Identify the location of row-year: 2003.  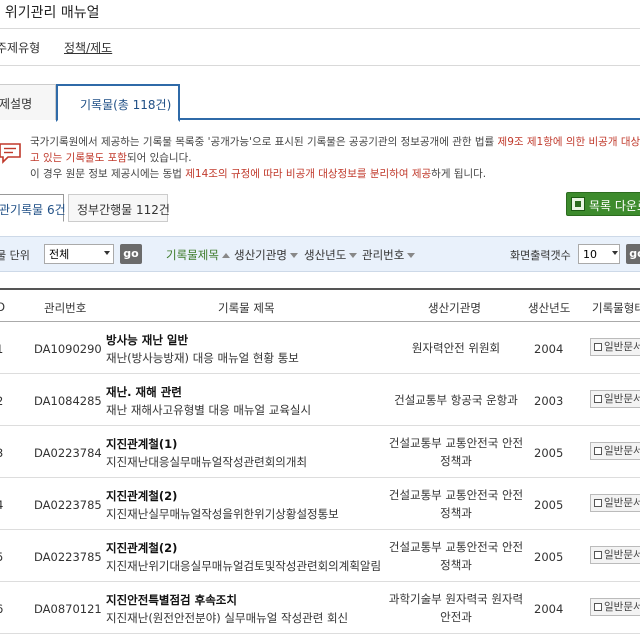
(549, 401).